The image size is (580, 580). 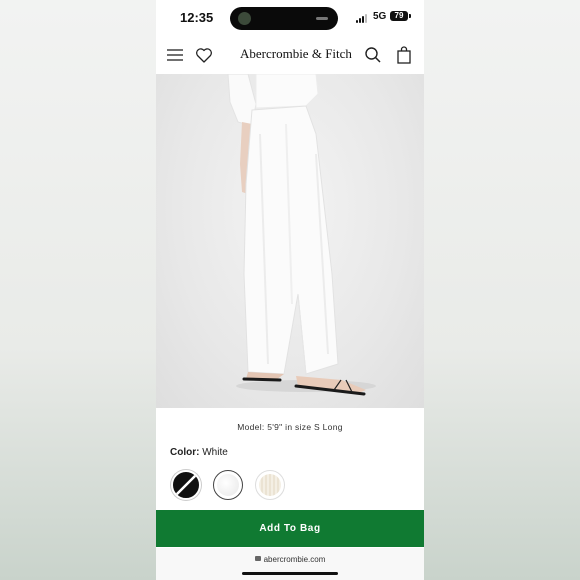 What do you see at coordinates (197, 17) in the screenshot?
I see `status-time: 12:35` at bounding box center [197, 17].